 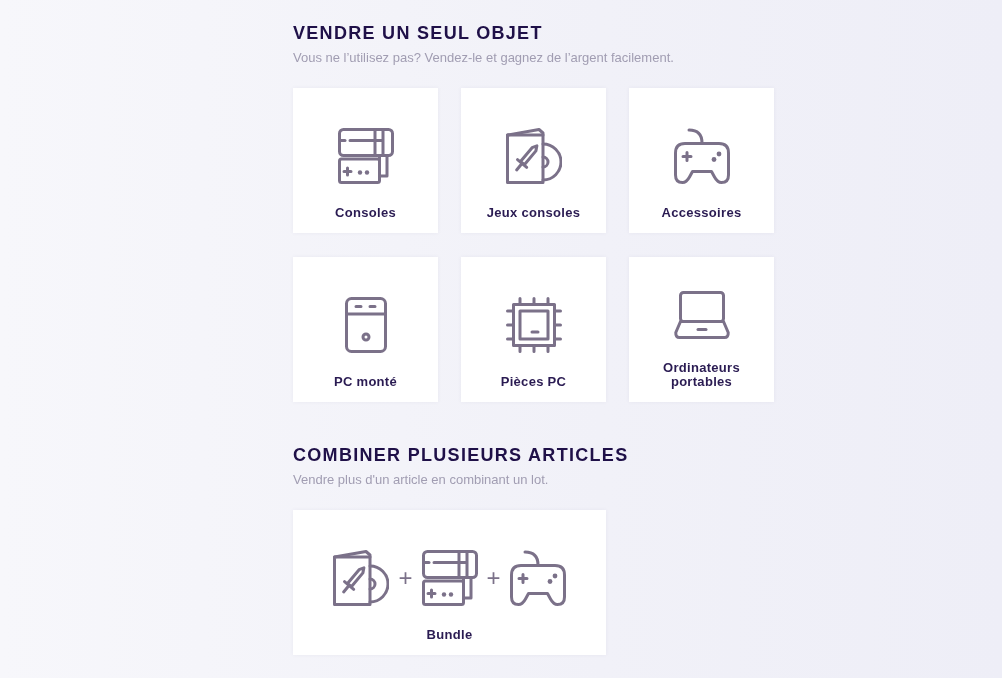 What do you see at coordinates (533, 325) in the screenshot?
I see `chip-icon` at bounding box center [533, 325].